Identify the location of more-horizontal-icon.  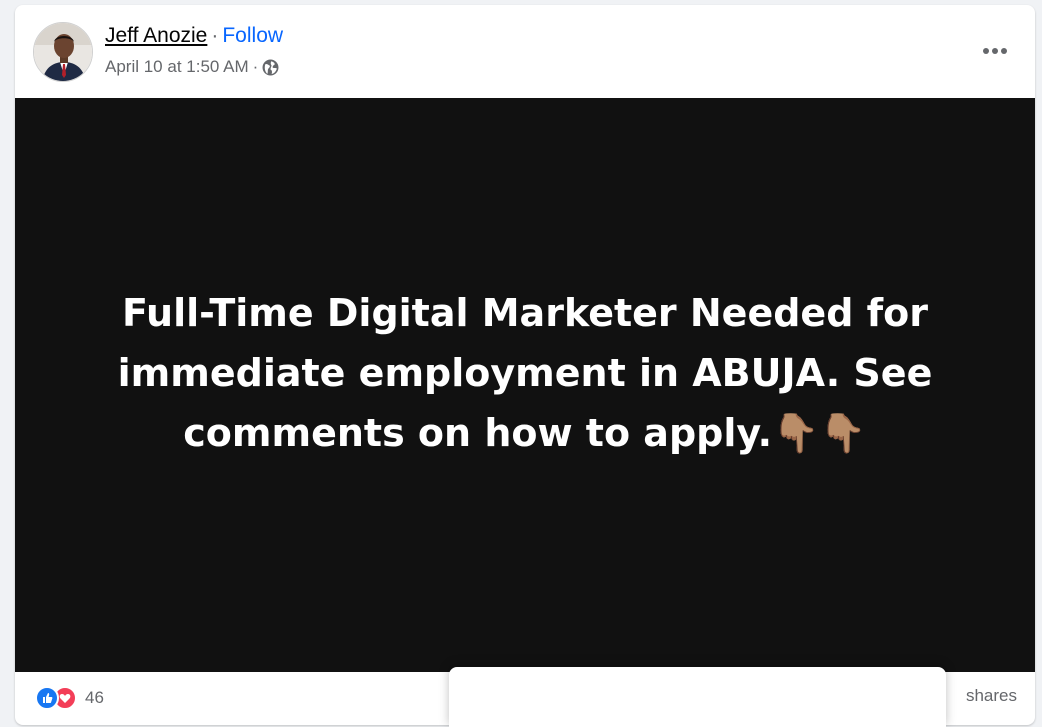
(995, 51).